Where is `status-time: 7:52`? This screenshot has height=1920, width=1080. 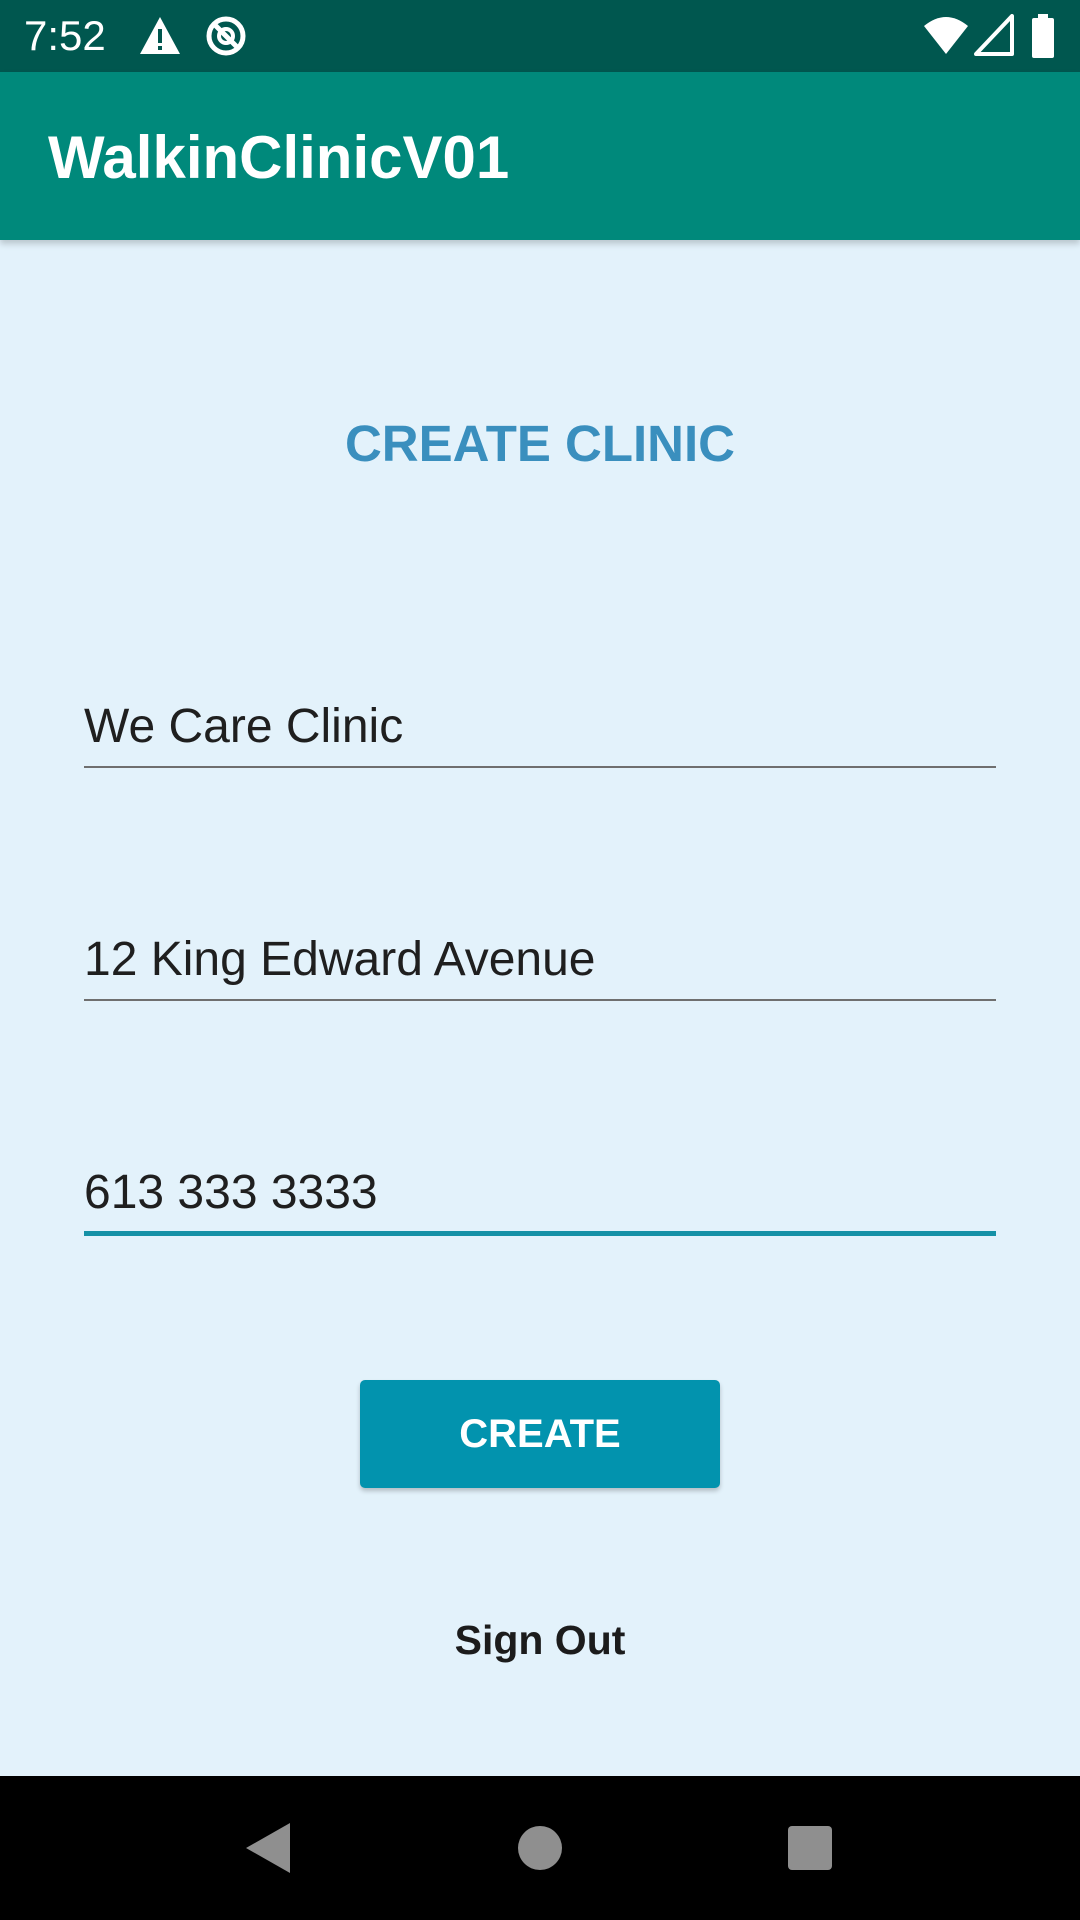 status-time: 7:52 is located at coordinates (65, 35).